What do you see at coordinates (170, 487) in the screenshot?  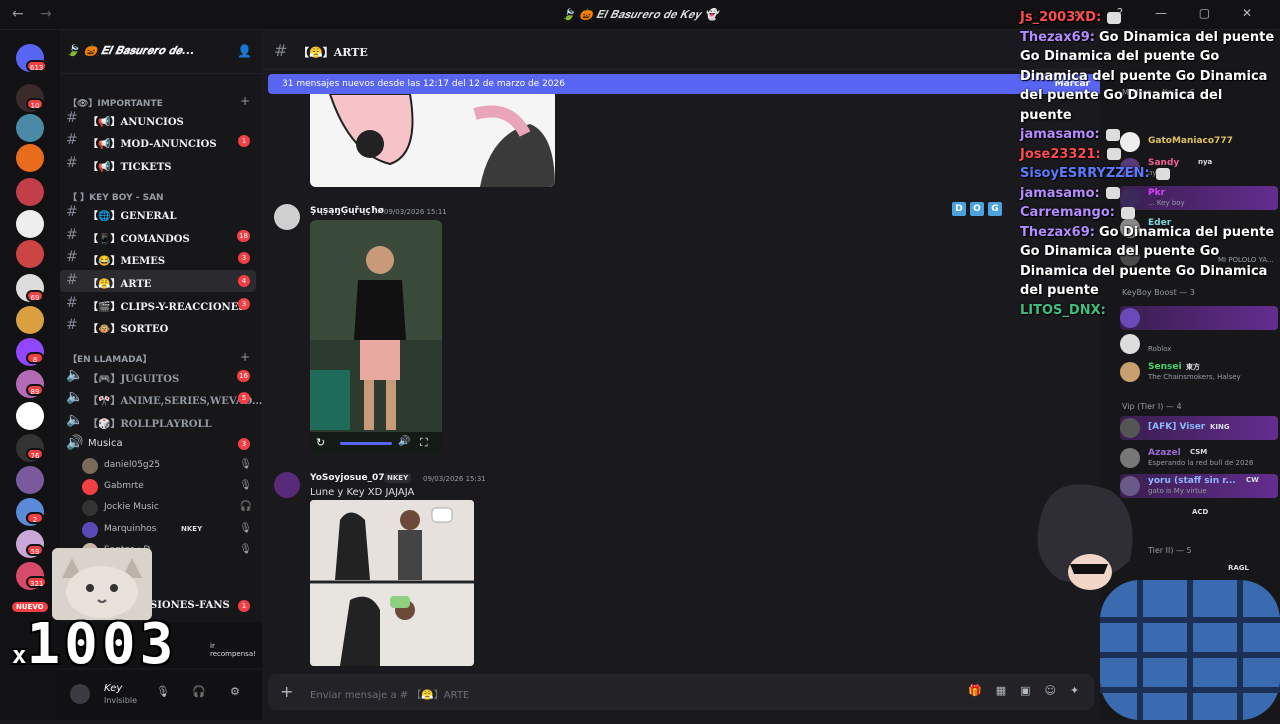 I see `voice-member: Gabmrte 🎙` at bounding box center [170, 487].